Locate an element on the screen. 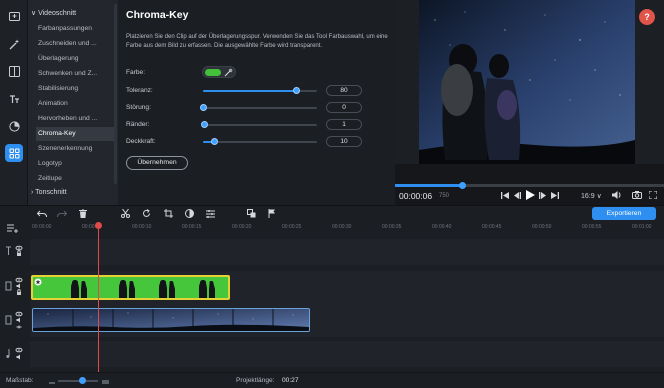 The width and height of the screenshot is (664, 388). zoom-slider-handle is located at coordinates (82, 380).